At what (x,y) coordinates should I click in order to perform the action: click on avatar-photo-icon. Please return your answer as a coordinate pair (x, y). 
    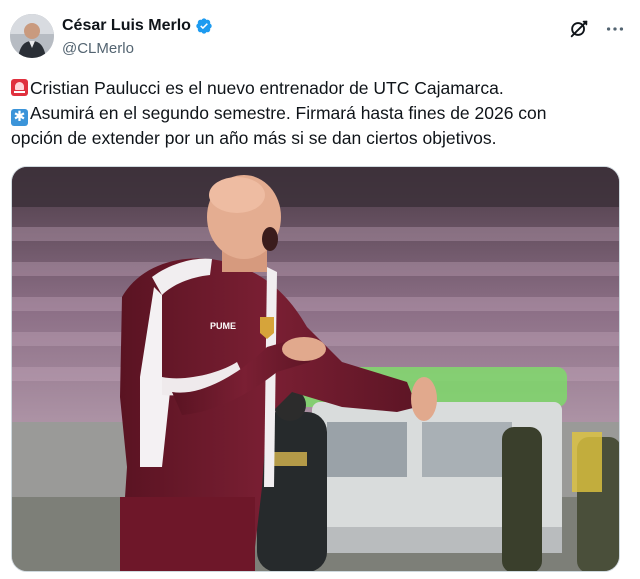
    Looking at the image, I should click on (32, 36).